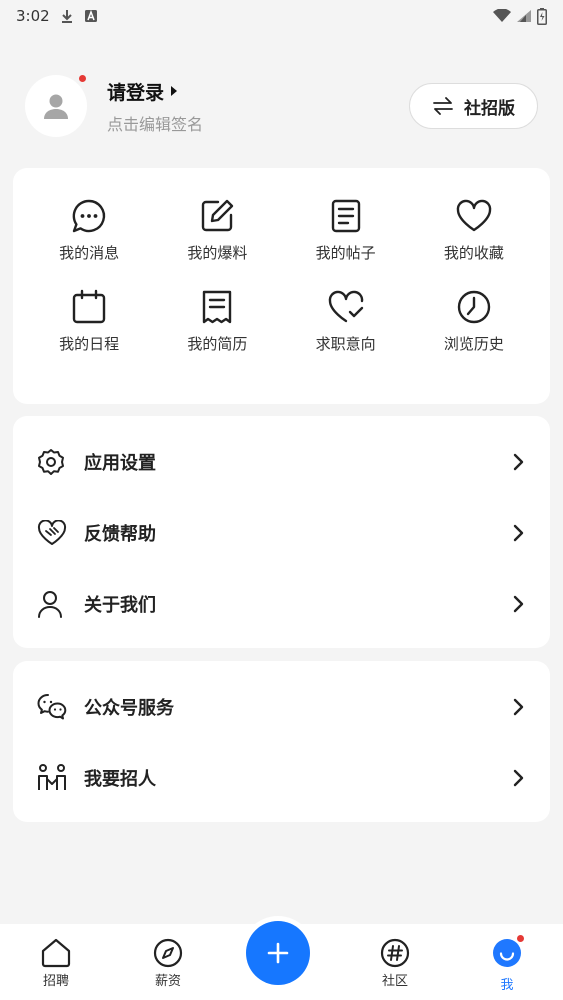 This screenshot has width=563, height=1000. What do you see at coordinates (502, 15) in the screenshot?
I see `wifi-icon` at bounding box center [502, 15].